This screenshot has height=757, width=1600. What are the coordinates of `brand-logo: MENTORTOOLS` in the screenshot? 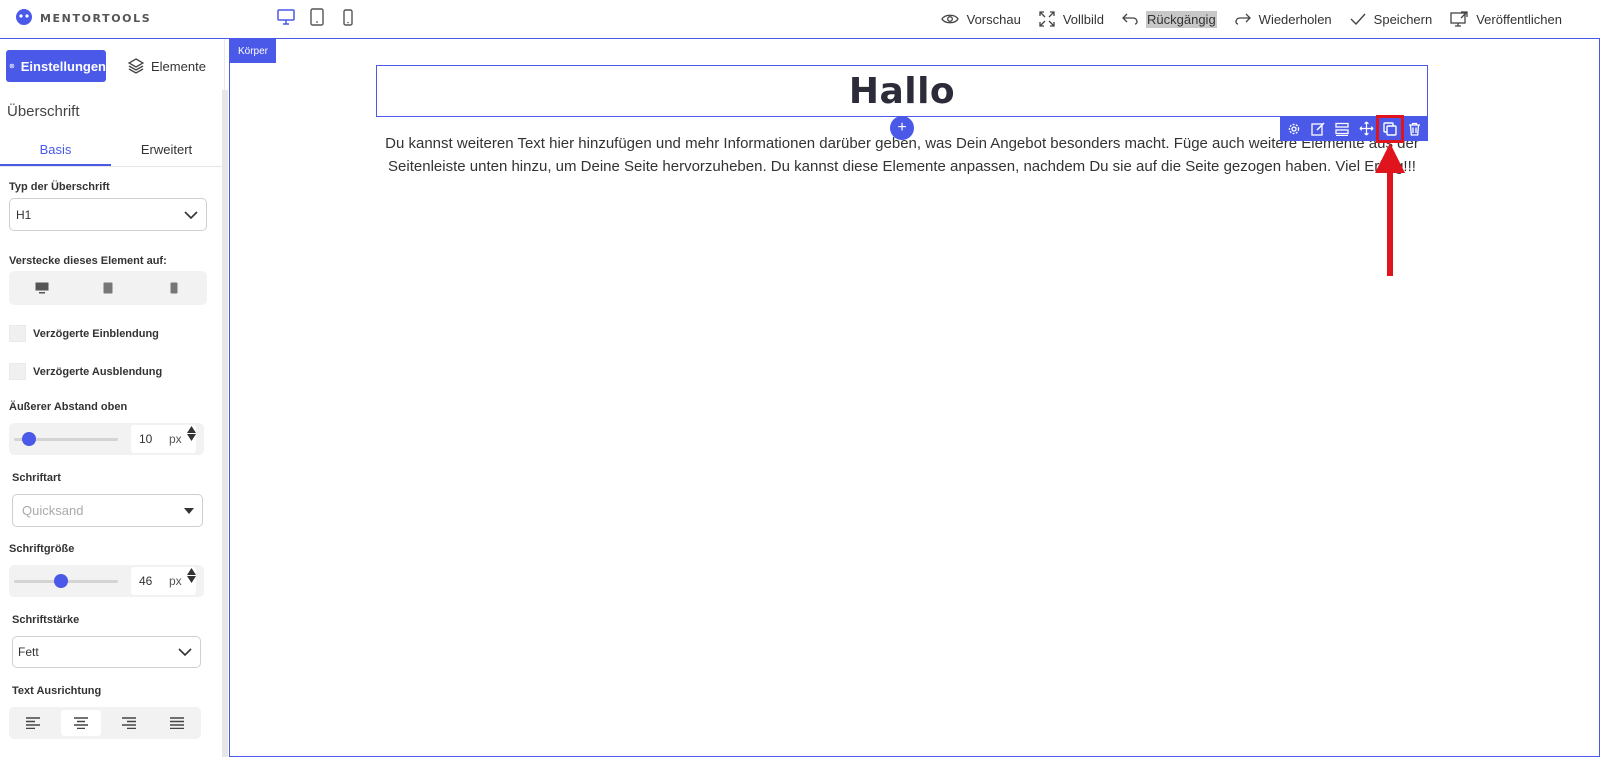 It's located at (82, 18).